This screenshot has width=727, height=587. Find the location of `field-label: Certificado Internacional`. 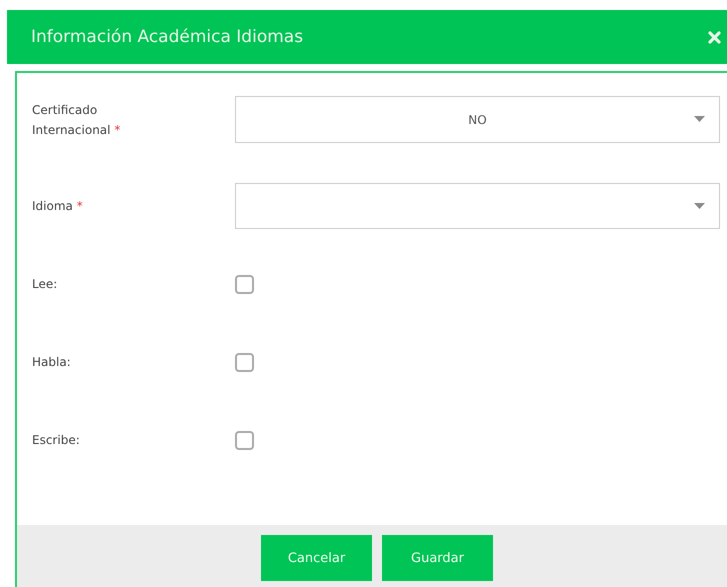

field-label: Certificado Internacional is located at coordinates (71, 119).